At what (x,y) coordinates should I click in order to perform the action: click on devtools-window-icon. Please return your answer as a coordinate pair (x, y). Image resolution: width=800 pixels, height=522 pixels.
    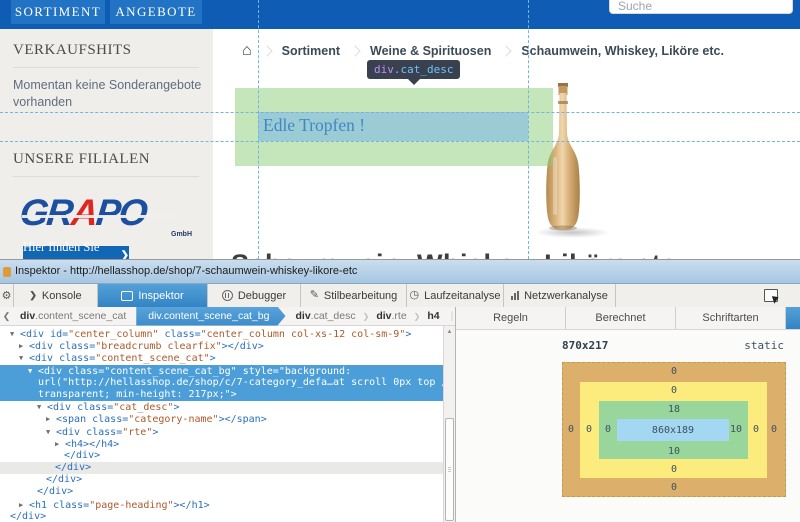
    Looking at the image, I should click on (7, 272).